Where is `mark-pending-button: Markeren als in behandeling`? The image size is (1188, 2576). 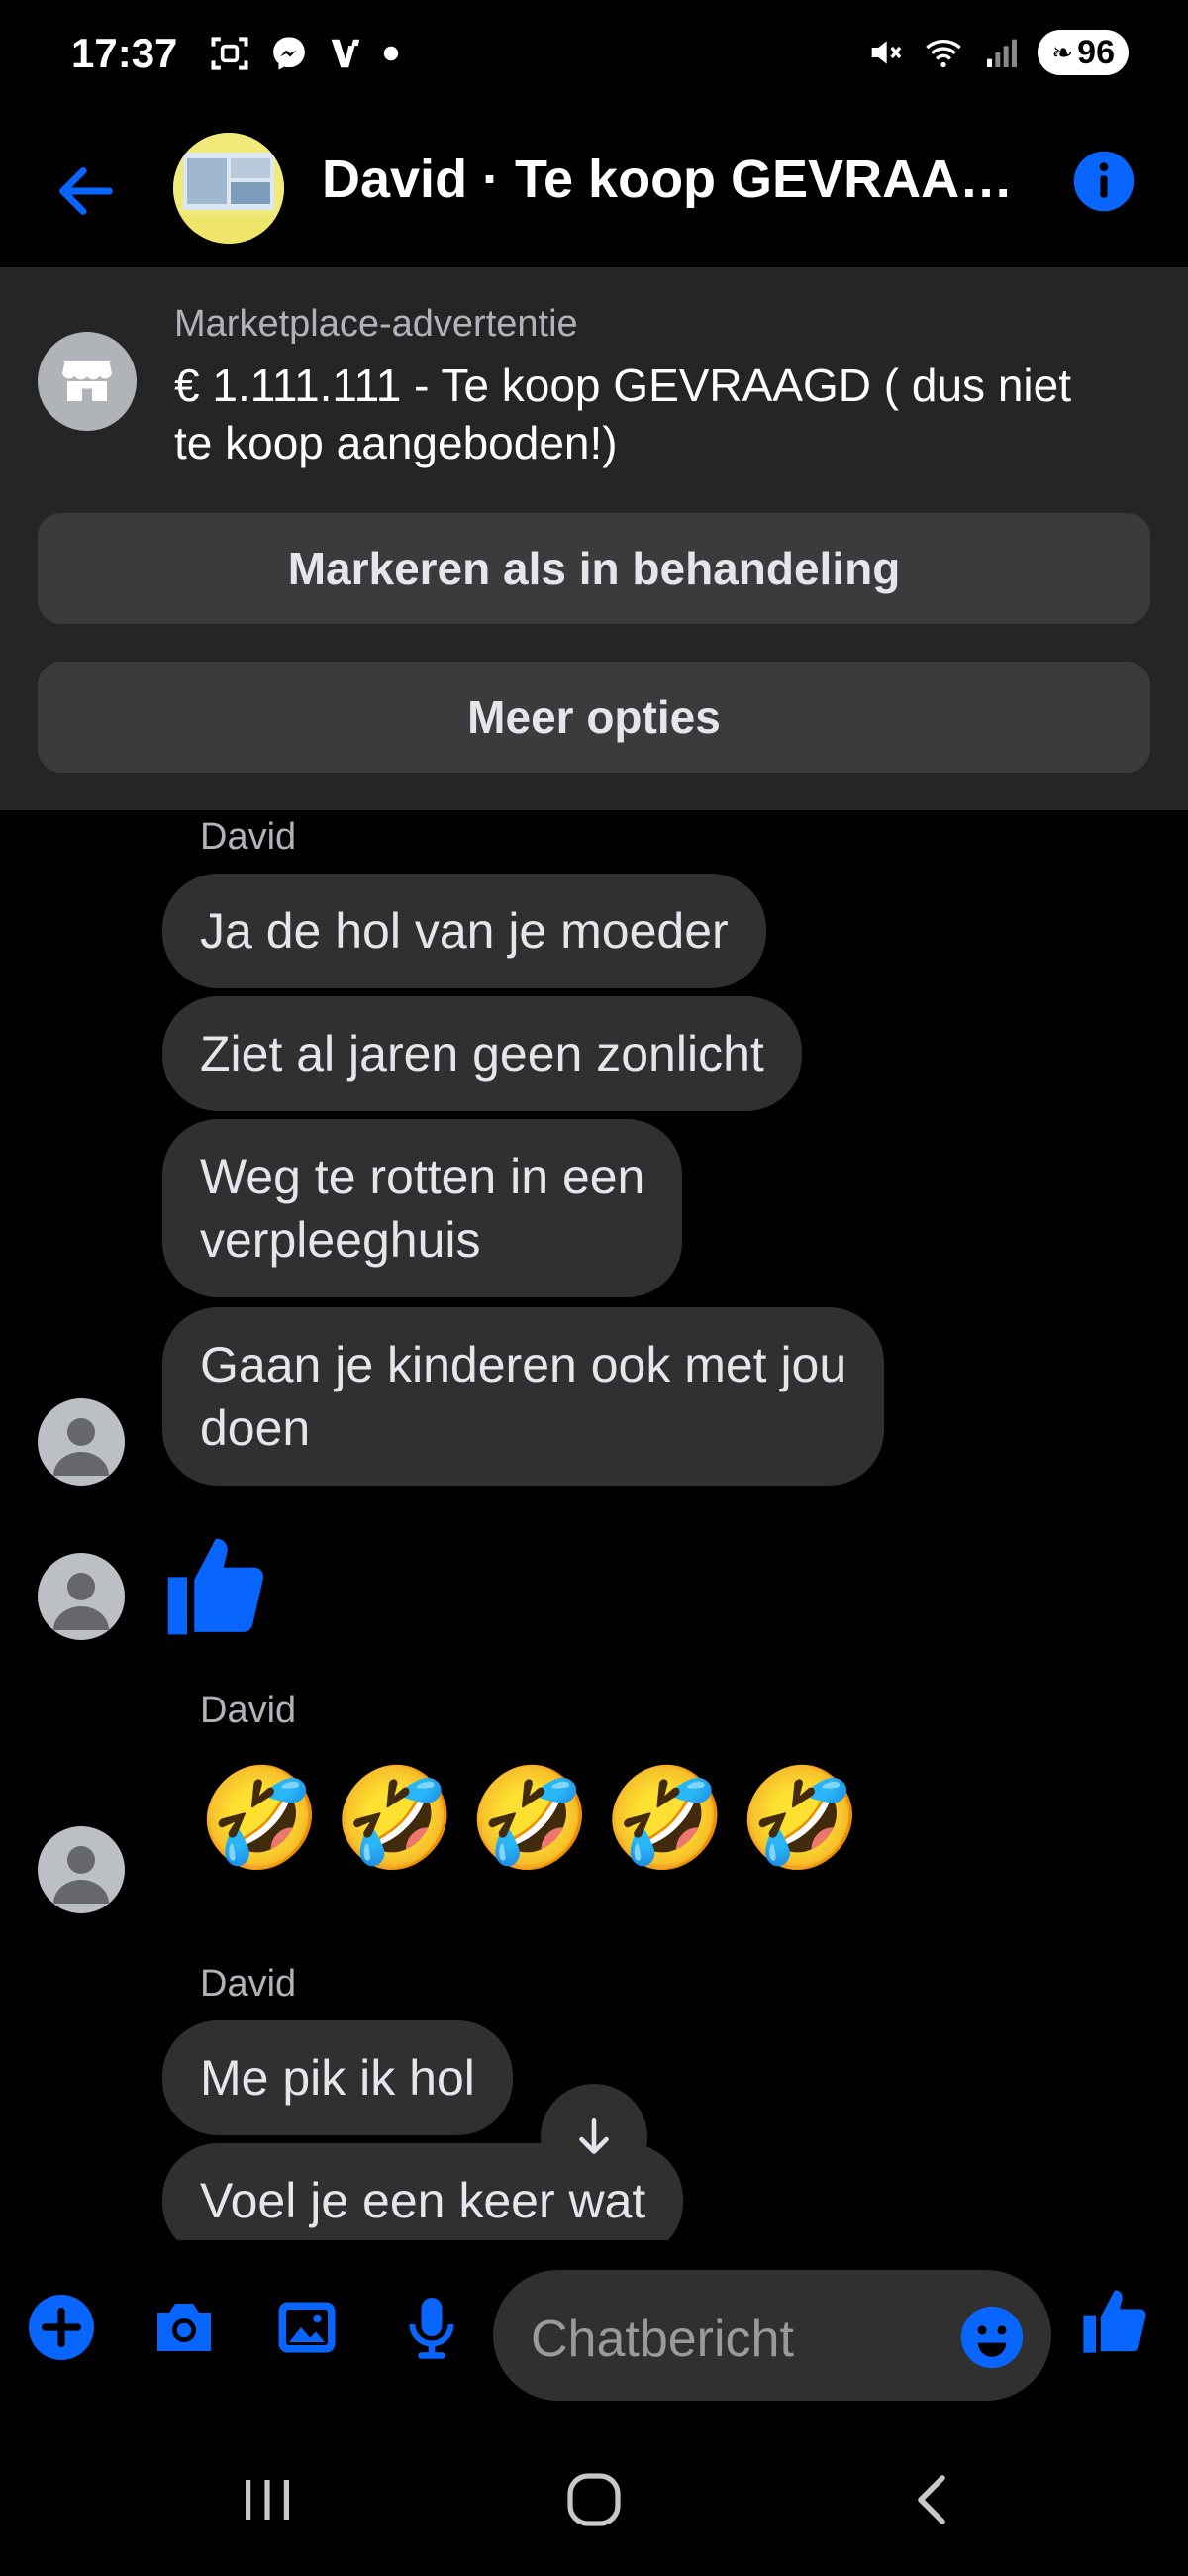 mark-pending-button: Markeren als in behandeling is located at coordinates (594, 568).